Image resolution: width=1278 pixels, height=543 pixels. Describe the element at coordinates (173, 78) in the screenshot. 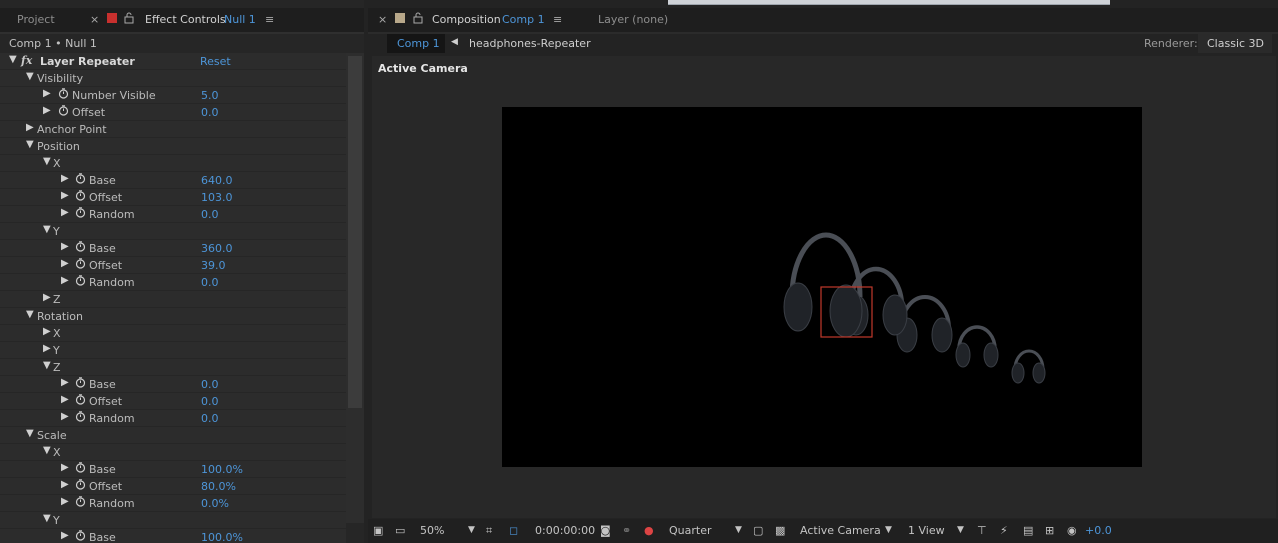

I see `property-row: ▼ Visibility` at that location.